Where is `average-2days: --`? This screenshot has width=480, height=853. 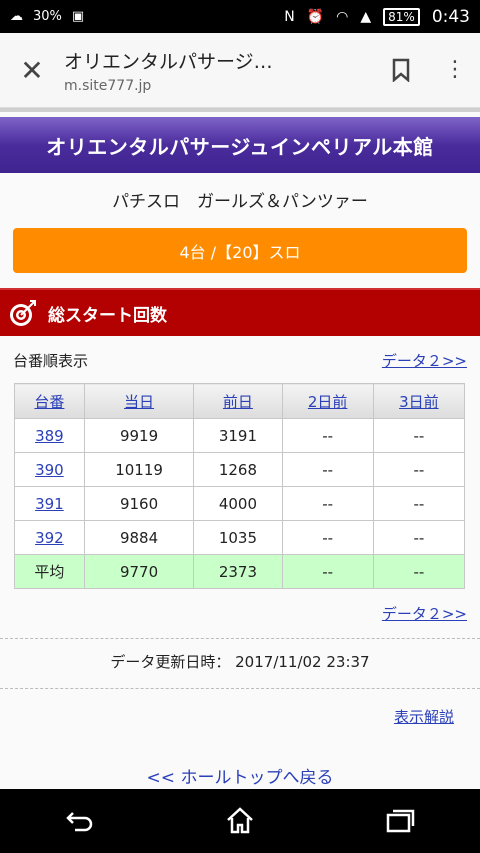
average-2days: -- is located at coordinates (327, 571).